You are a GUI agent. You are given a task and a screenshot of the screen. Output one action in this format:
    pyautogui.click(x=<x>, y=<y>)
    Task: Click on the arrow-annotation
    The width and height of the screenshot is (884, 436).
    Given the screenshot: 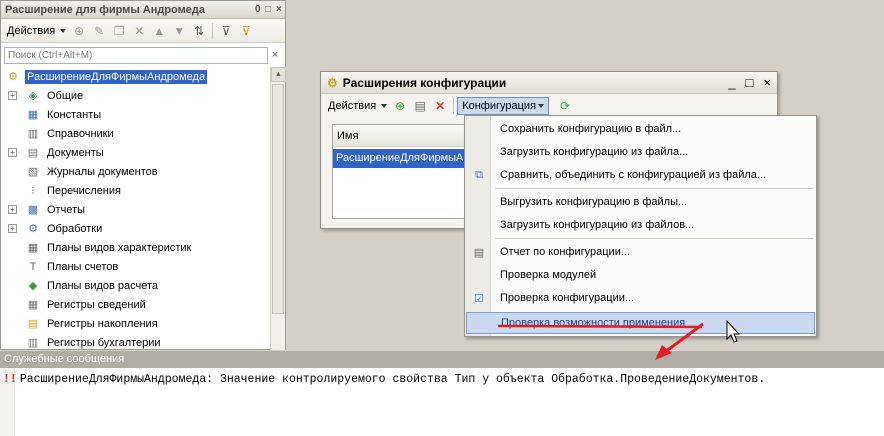 What is the action you would take?
    pyautogui.click(x=684, y=338)
    